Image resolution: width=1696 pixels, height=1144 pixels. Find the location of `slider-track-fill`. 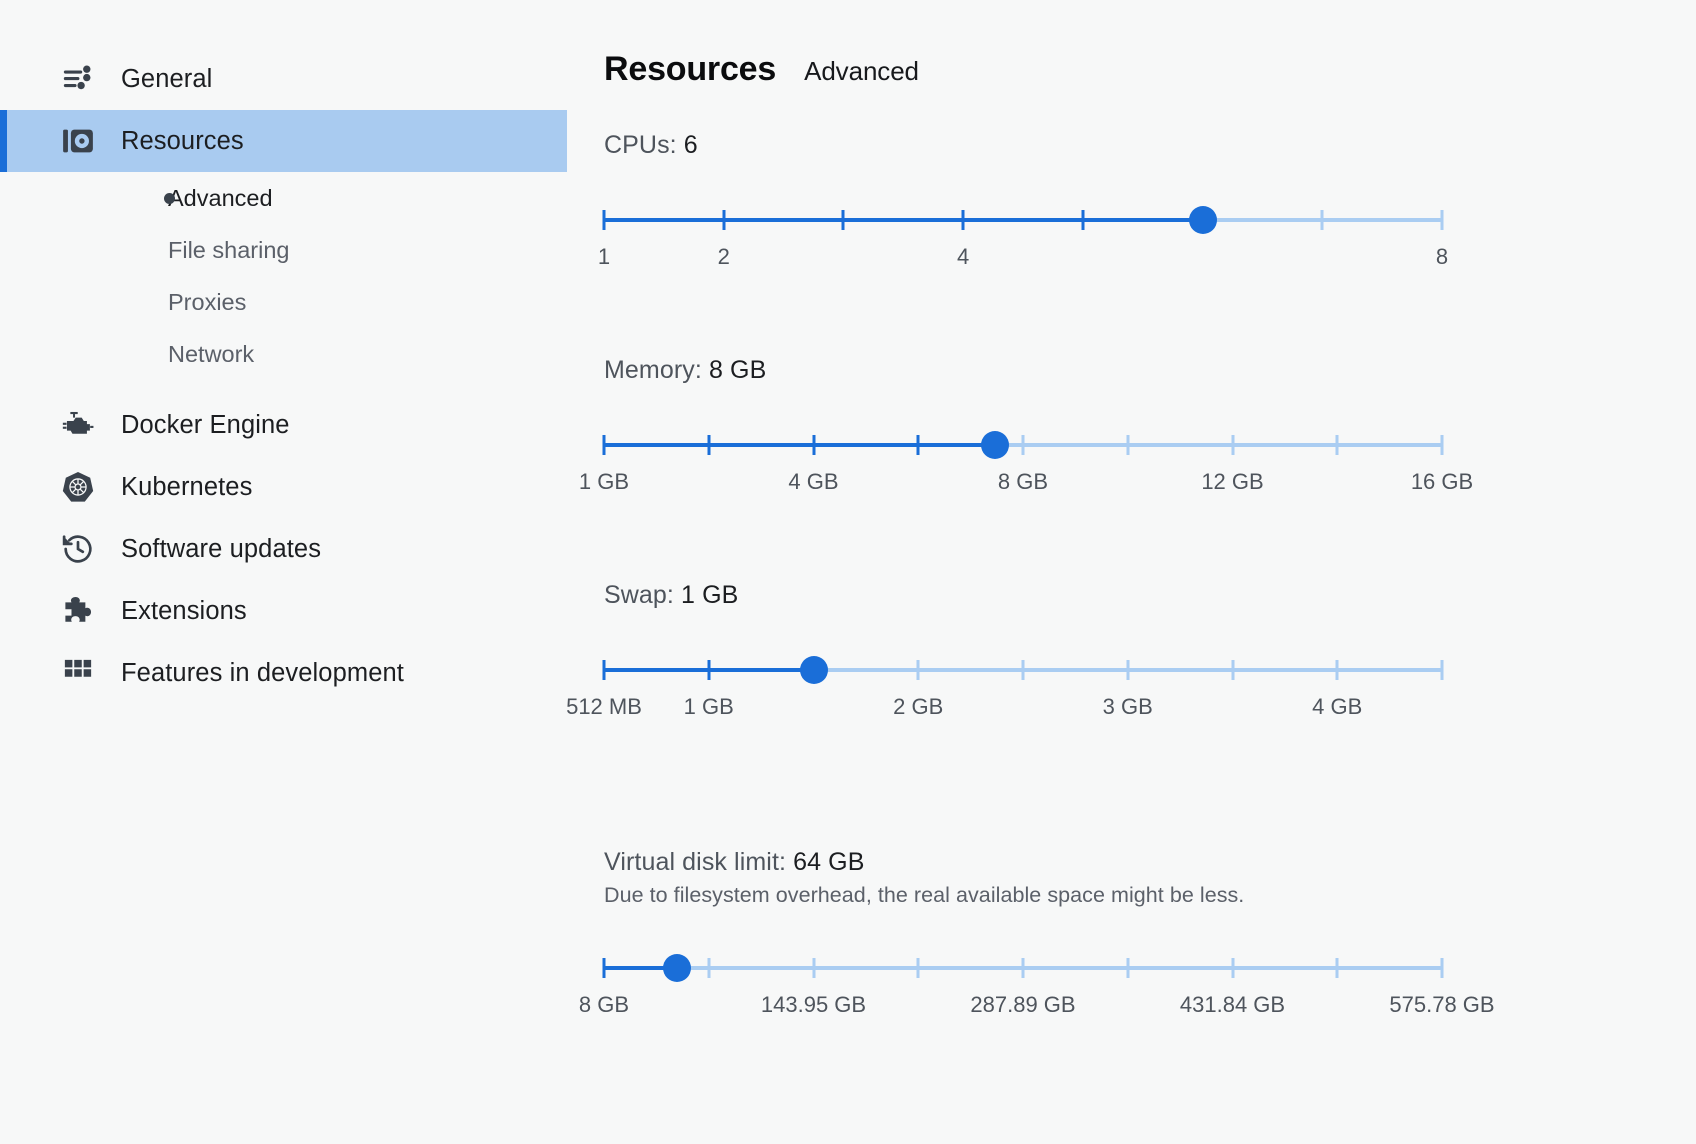

slider-track-fill is located at coordinates (903, 220).